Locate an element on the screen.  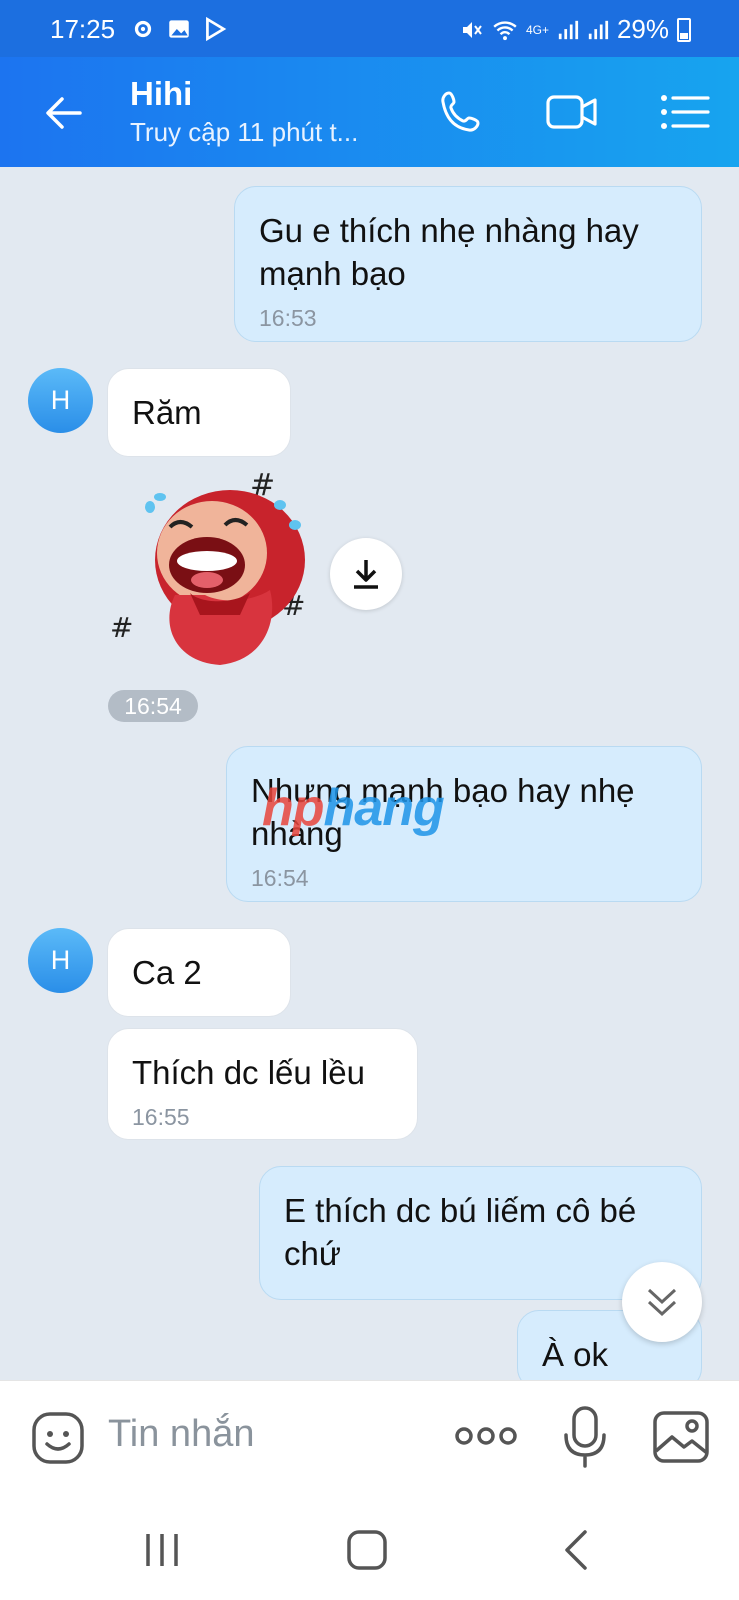
image-gallery-icon is located at coordinates (681, 1437).